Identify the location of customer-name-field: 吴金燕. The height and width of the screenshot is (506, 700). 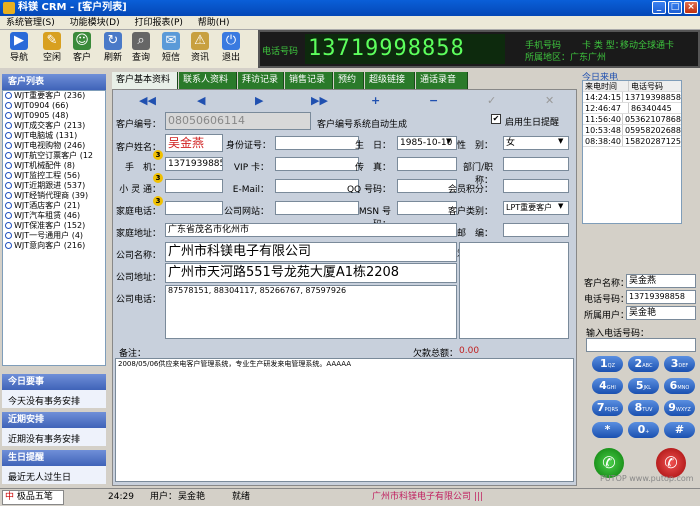
(194, 143).